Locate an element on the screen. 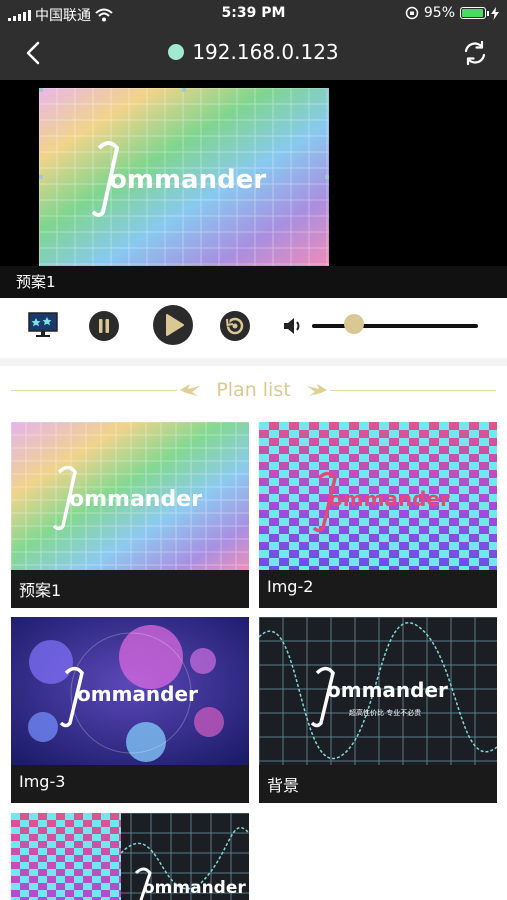  plan-thumbnail: ommander 超高性价比 专业不必贵 is located at coordinates (378, 691).